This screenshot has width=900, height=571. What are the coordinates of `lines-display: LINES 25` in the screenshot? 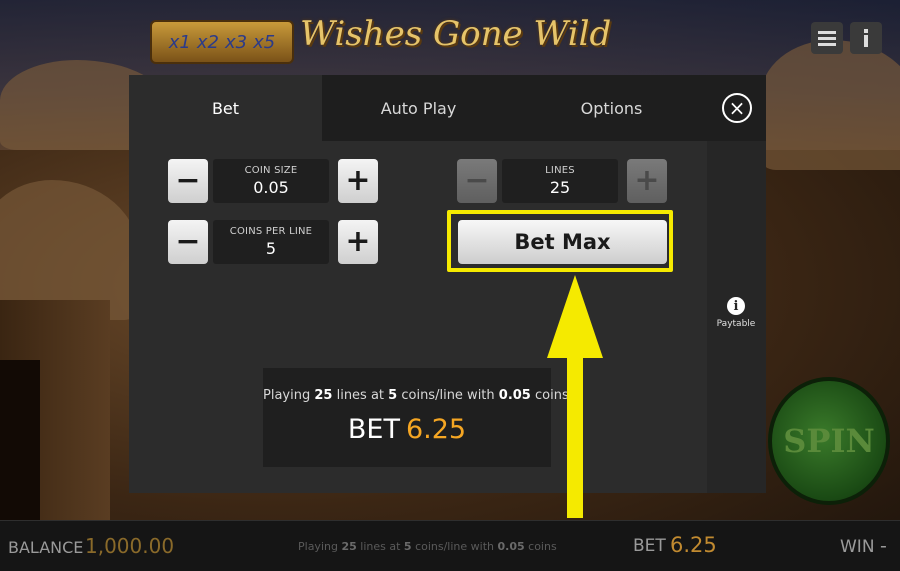 It's located at (560, 181).